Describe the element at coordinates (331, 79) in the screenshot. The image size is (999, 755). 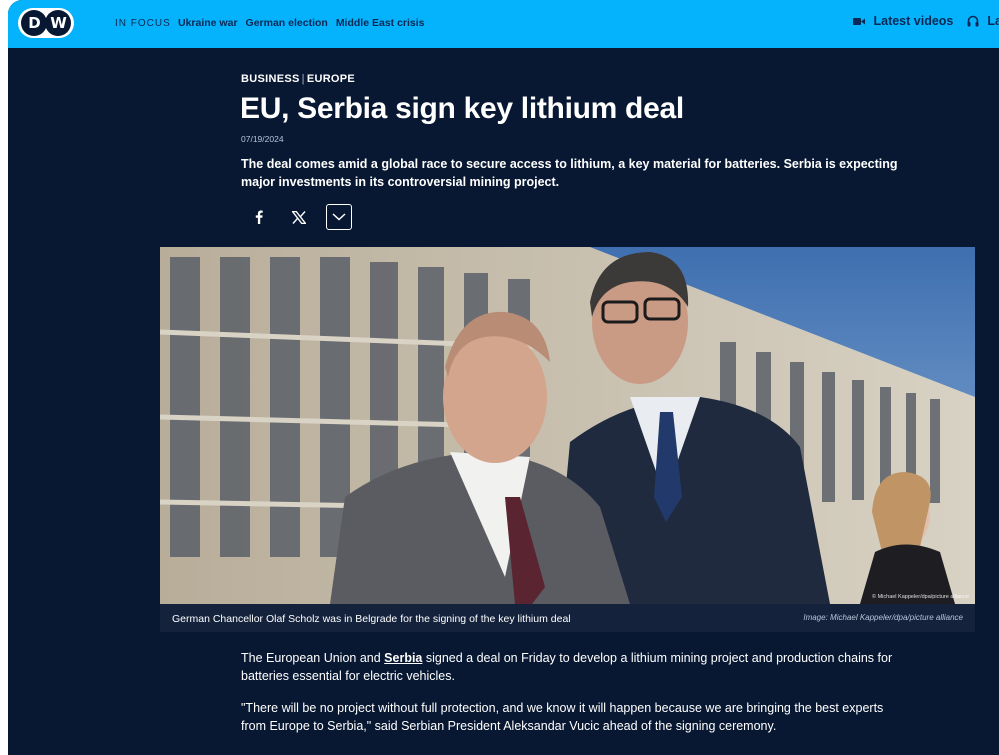
I see `kicker-region: EUROPE` at that location.